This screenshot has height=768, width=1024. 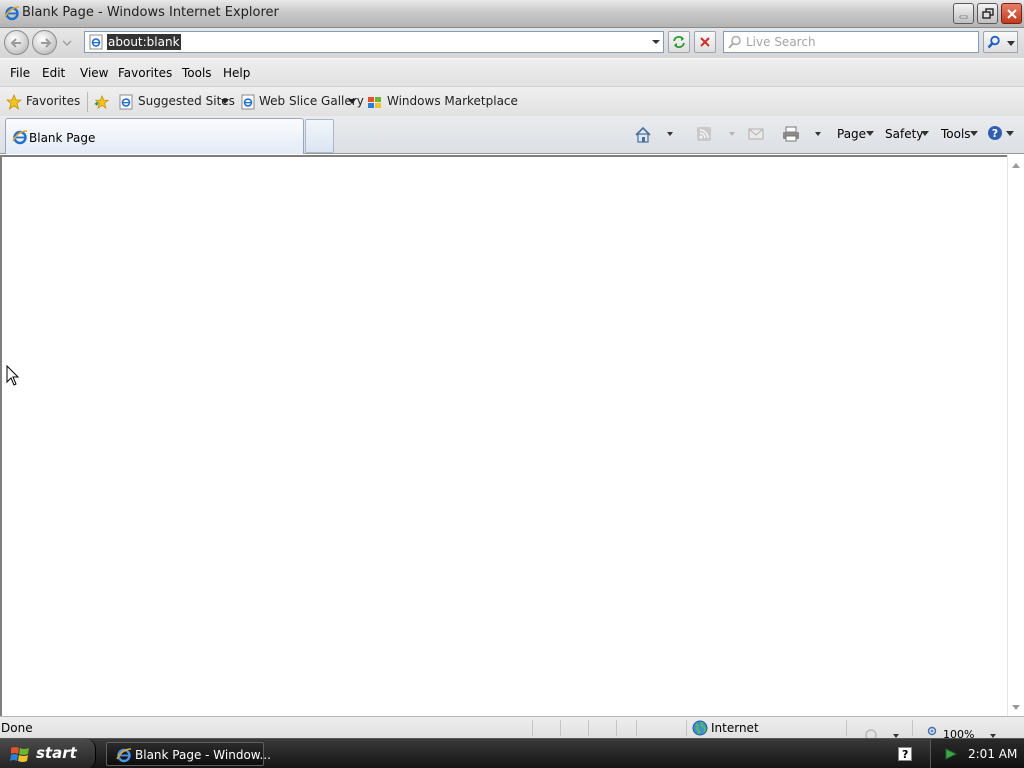 I want to click on taskbar: start Blank Page - Window... ? 2:01 AM, so click(x=512, y=753).